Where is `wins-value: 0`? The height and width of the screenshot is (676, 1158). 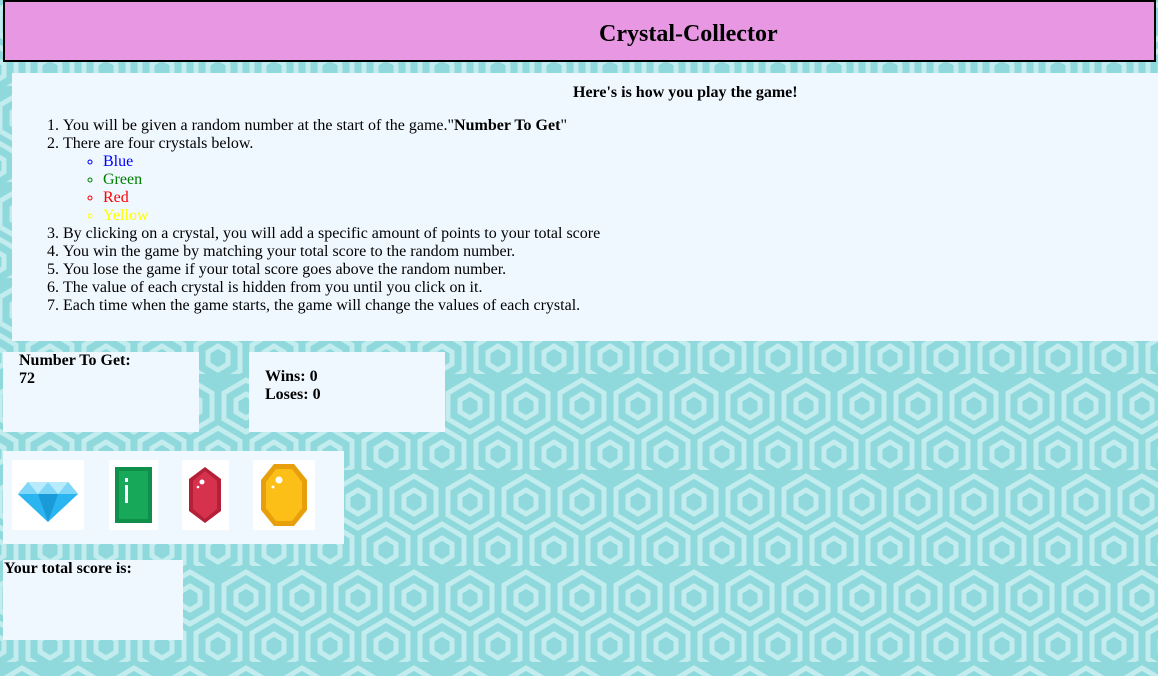 wins-value: 0 is located at coordinates (313, 376).